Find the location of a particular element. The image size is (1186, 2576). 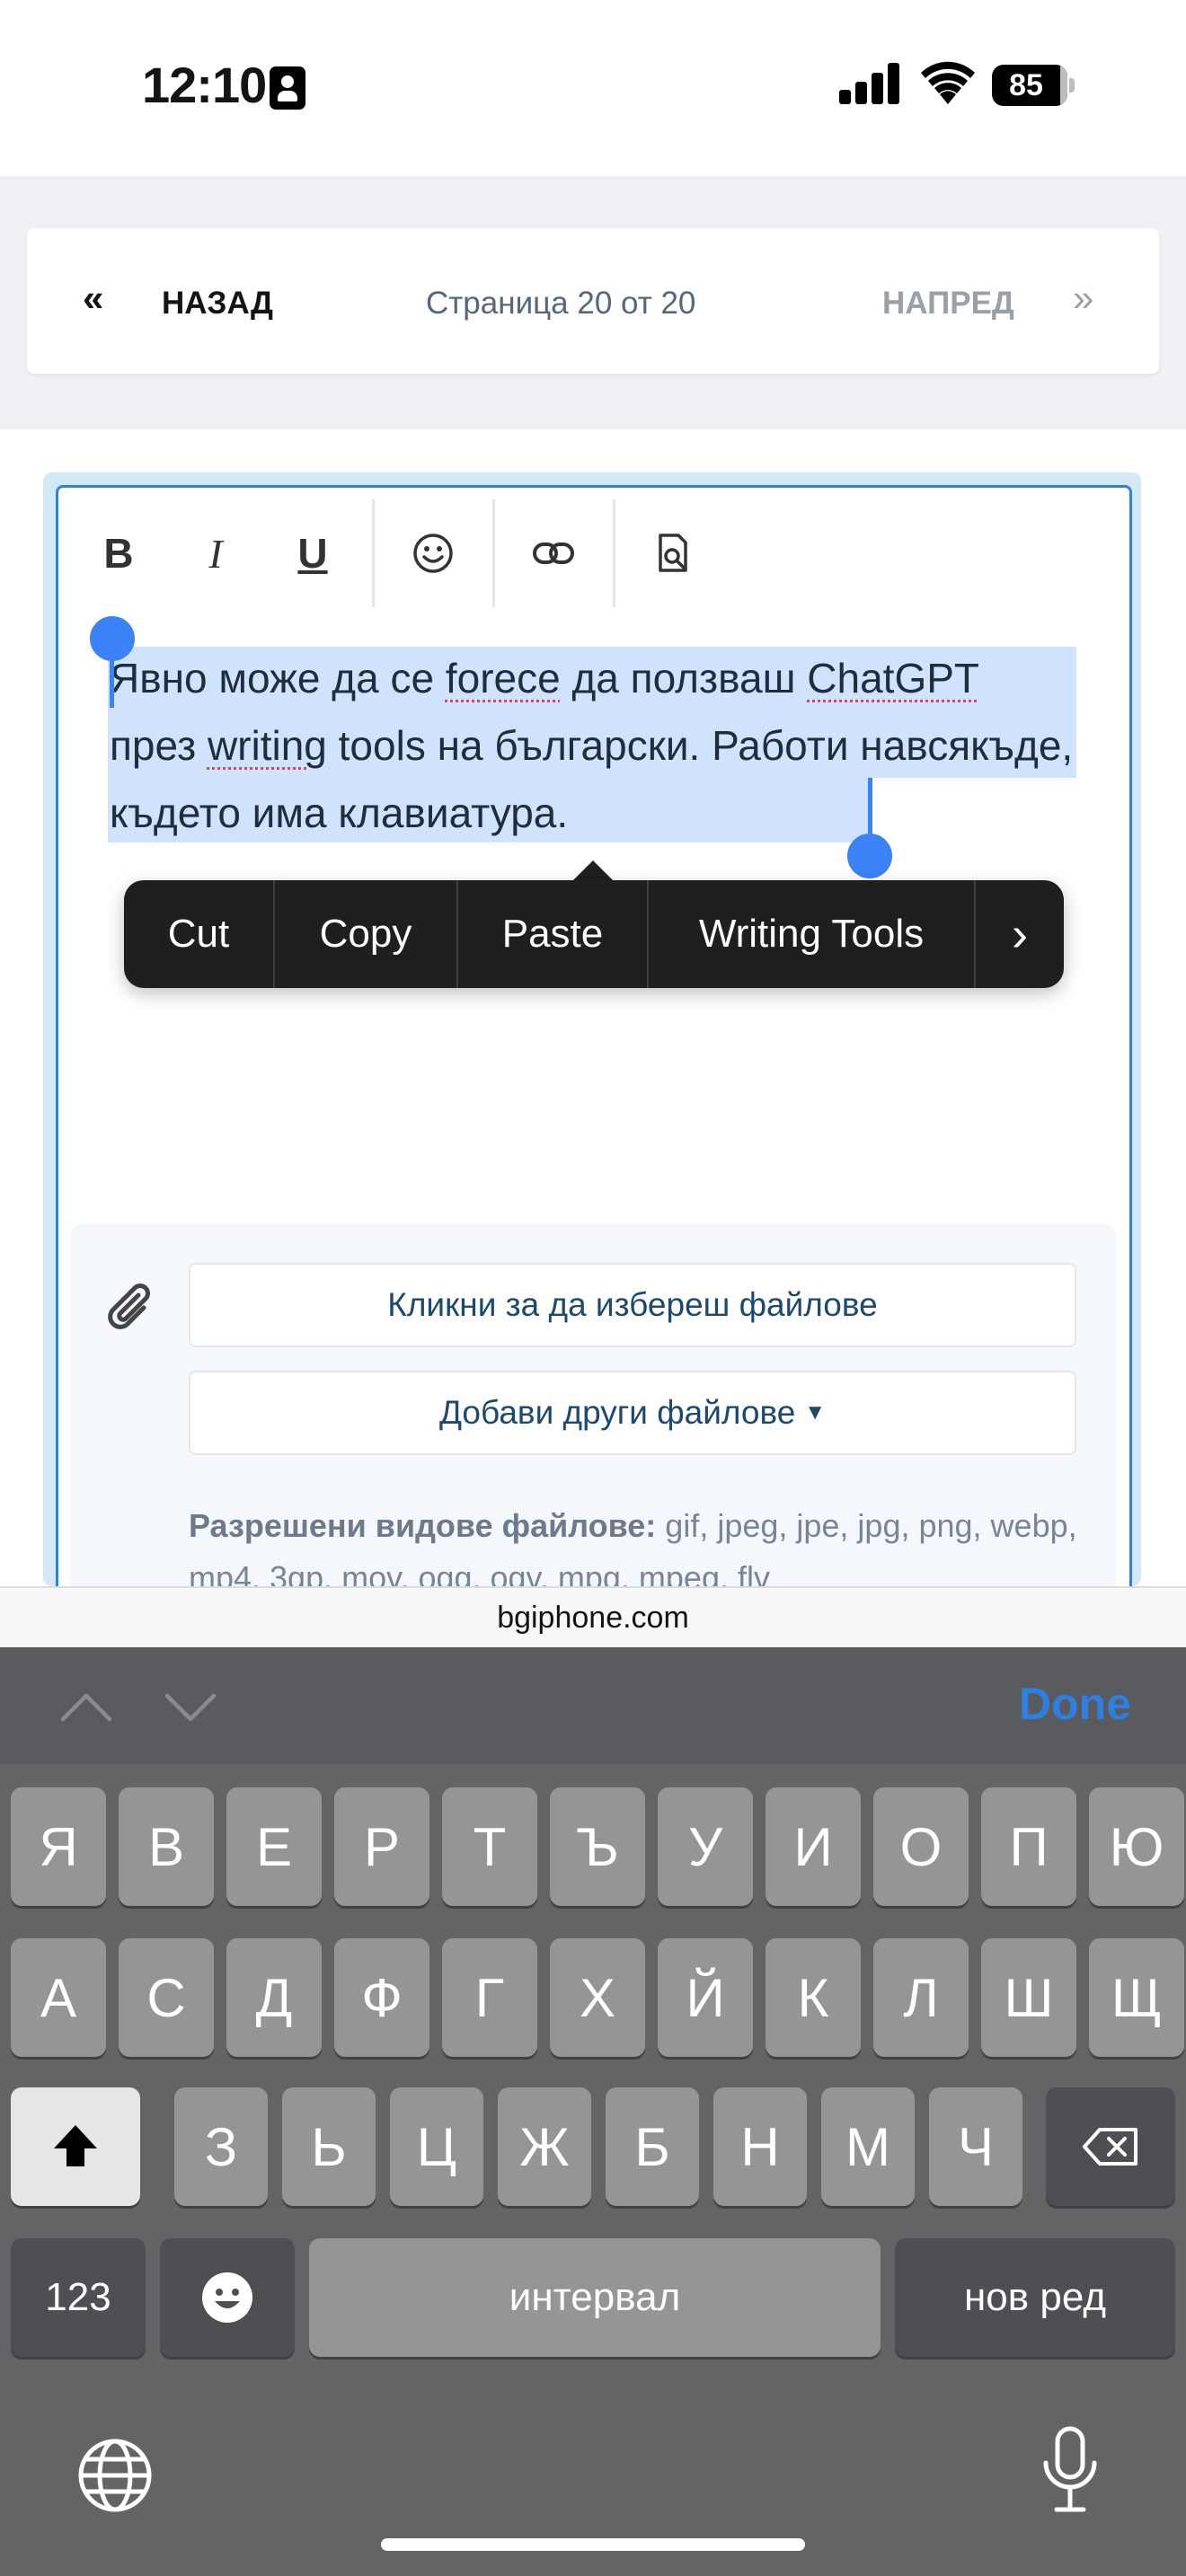

paste-menu-item: Paste is located at coordinates (553, 934).